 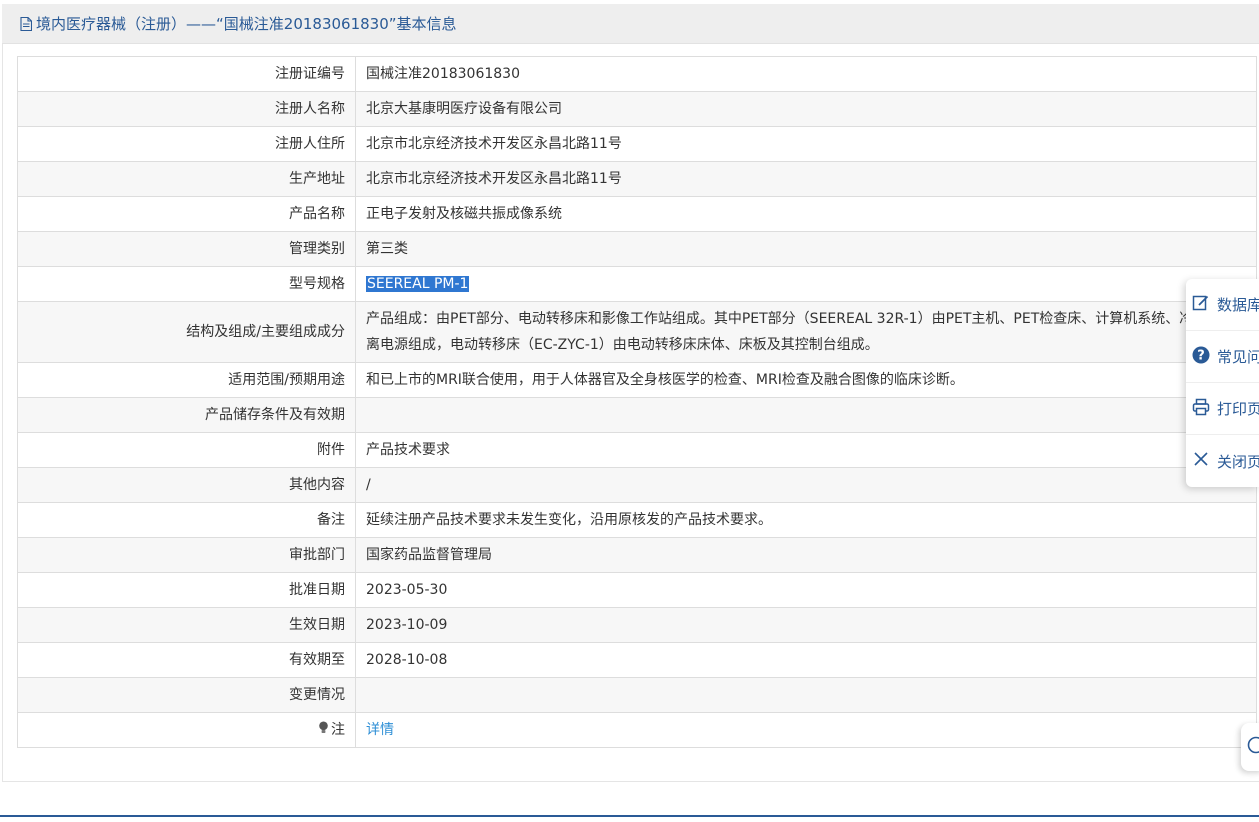 I want to click on row-value: /, so click(x=806, y=485).